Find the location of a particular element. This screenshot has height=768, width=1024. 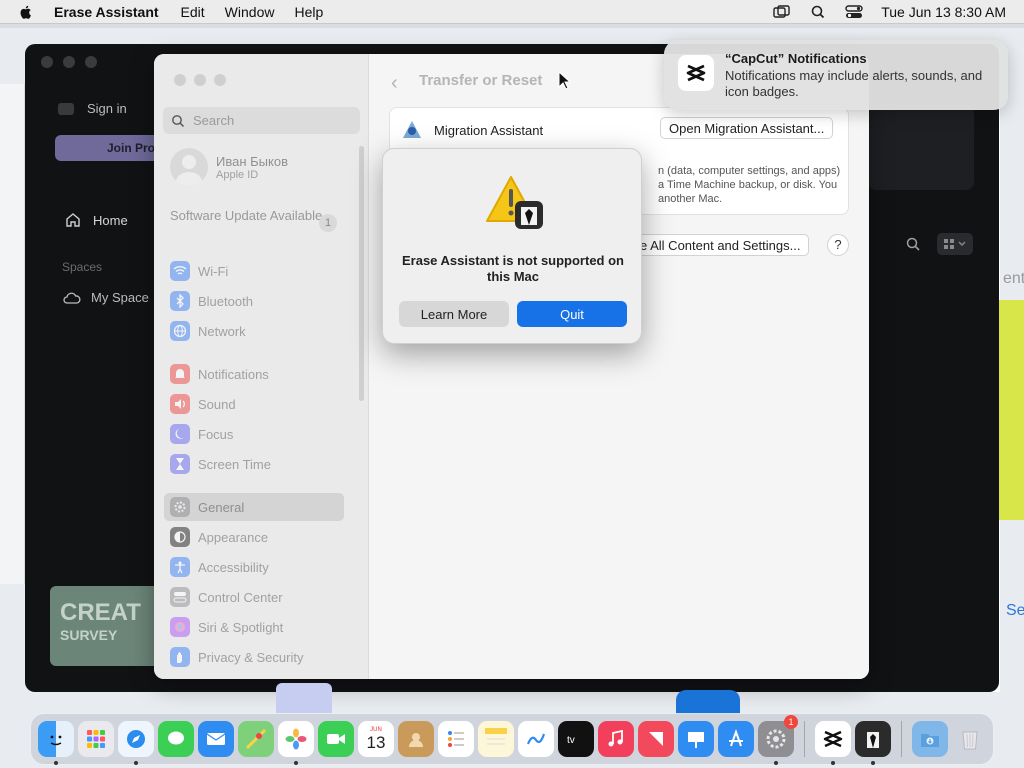

join-pro-button: Join Pro is located at coordinates (110, 148).